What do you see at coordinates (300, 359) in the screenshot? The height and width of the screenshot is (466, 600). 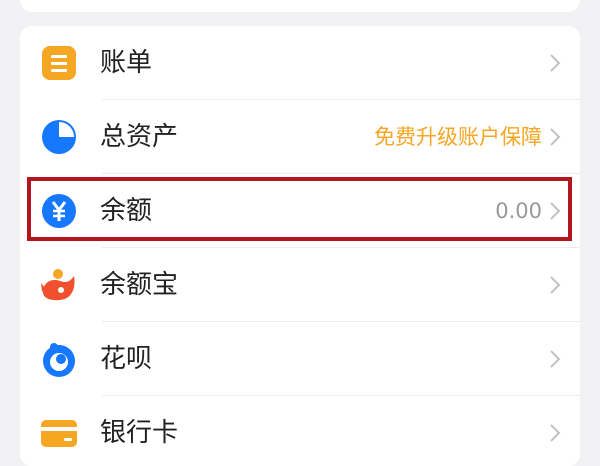 I see `menu-item-huabei: 花呗` at bounding box center [300, 359].